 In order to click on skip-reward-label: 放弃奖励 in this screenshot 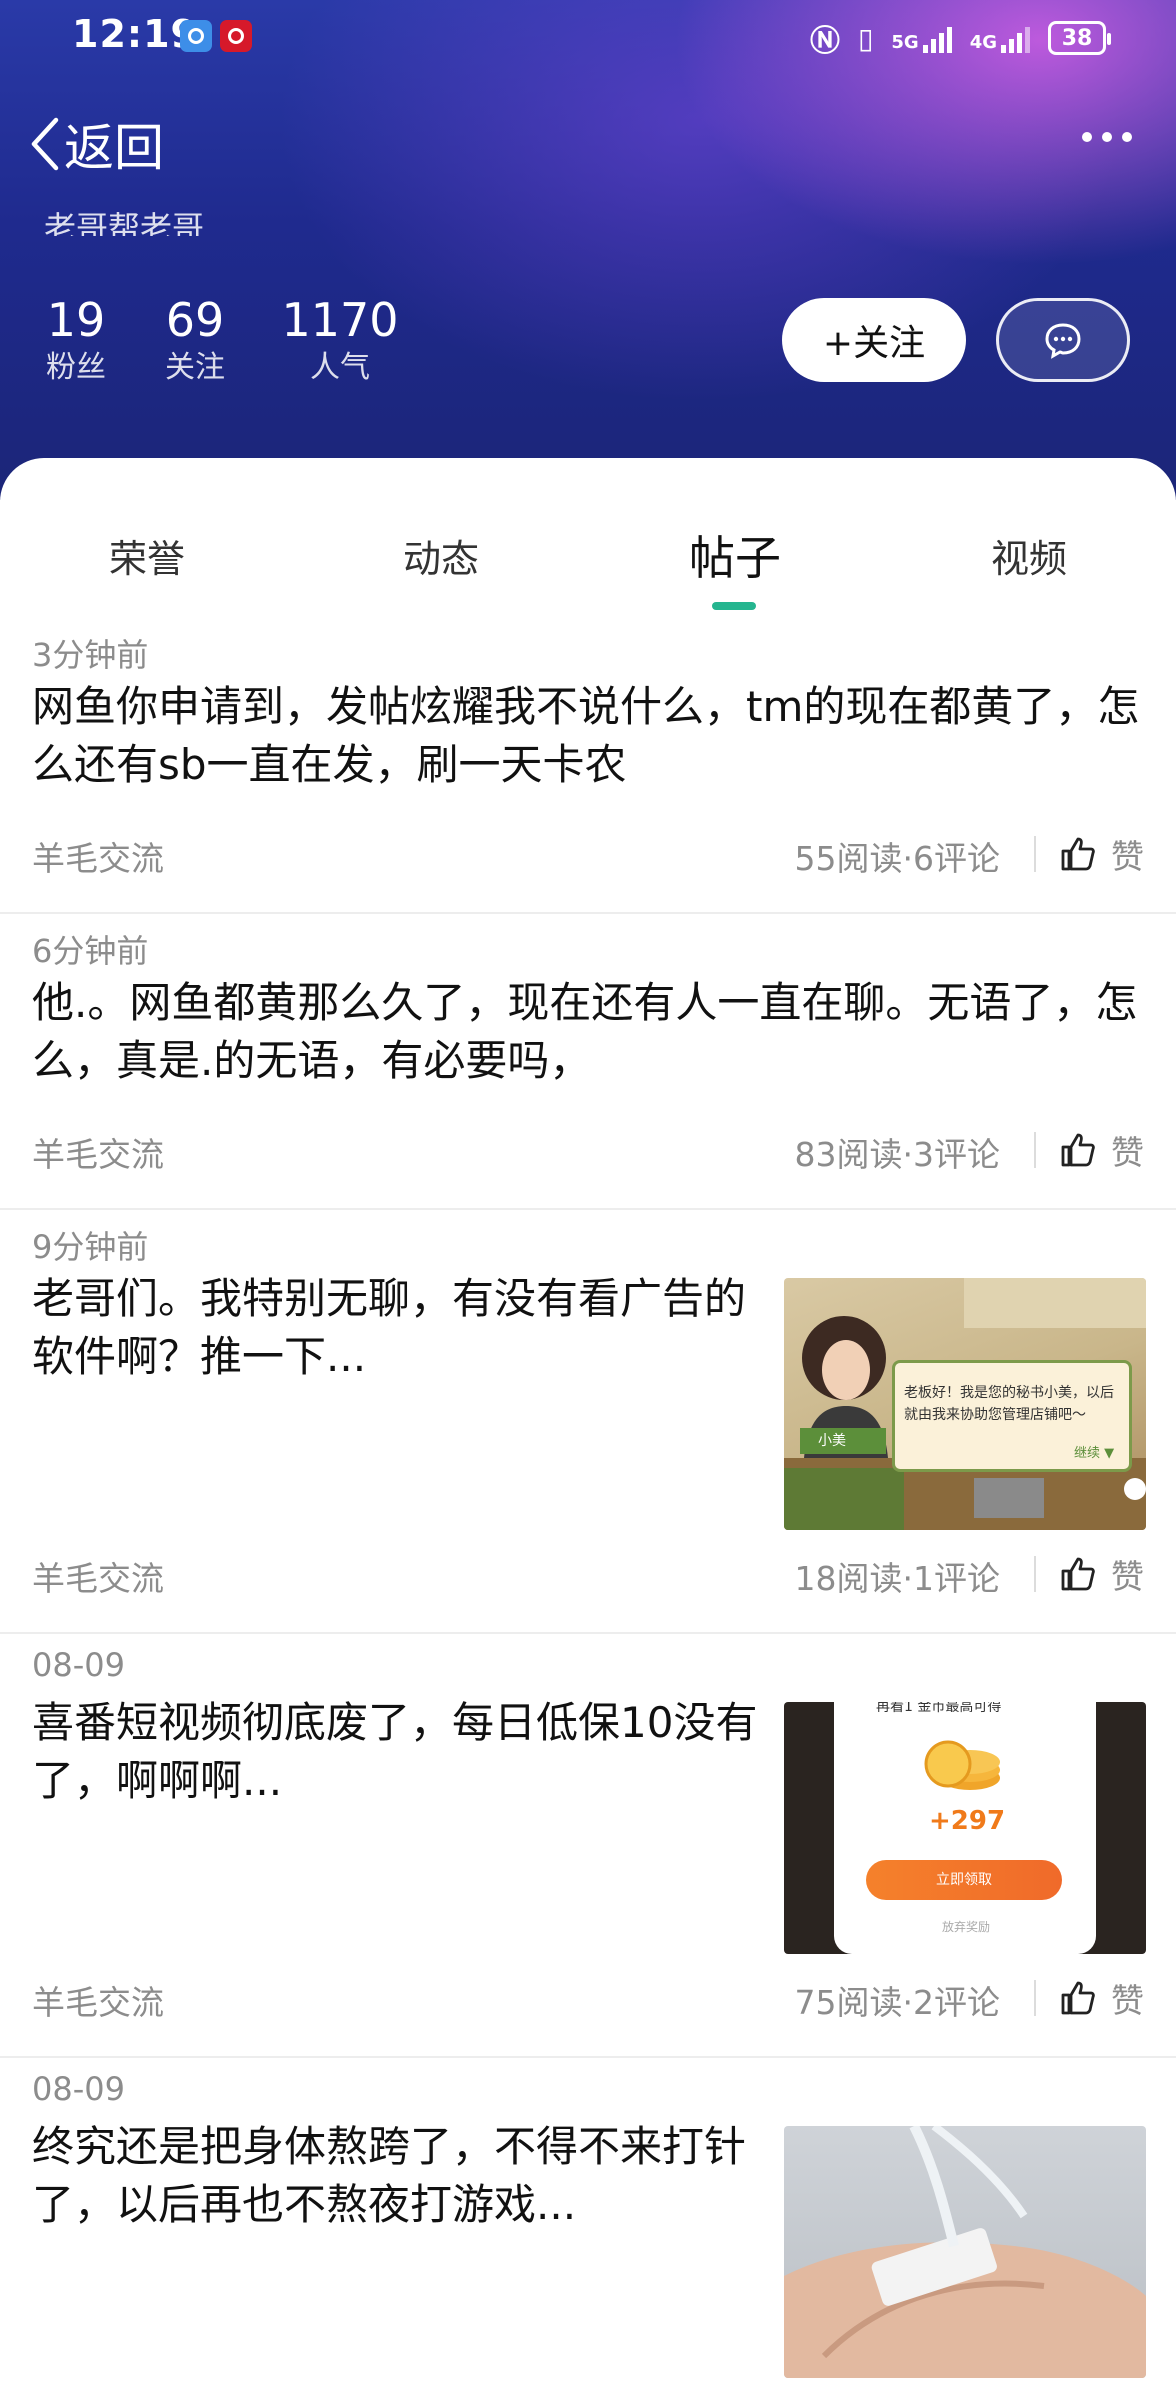, I will do `click(966, 1927)`.